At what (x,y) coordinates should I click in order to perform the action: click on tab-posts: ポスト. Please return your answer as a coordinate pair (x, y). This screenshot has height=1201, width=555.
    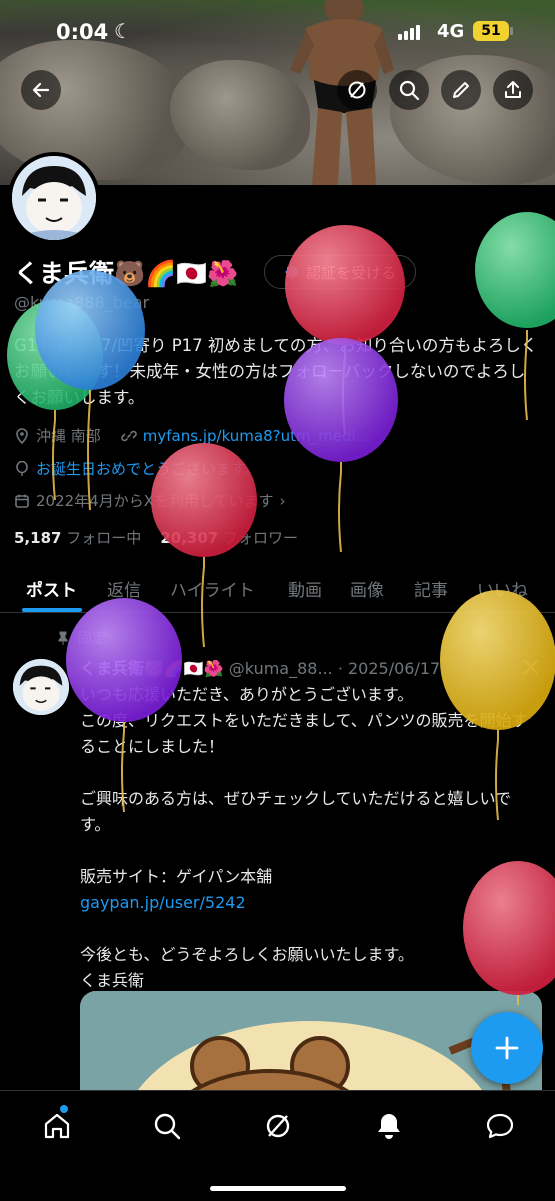
    Looking at the image, I should click on (51, 588).